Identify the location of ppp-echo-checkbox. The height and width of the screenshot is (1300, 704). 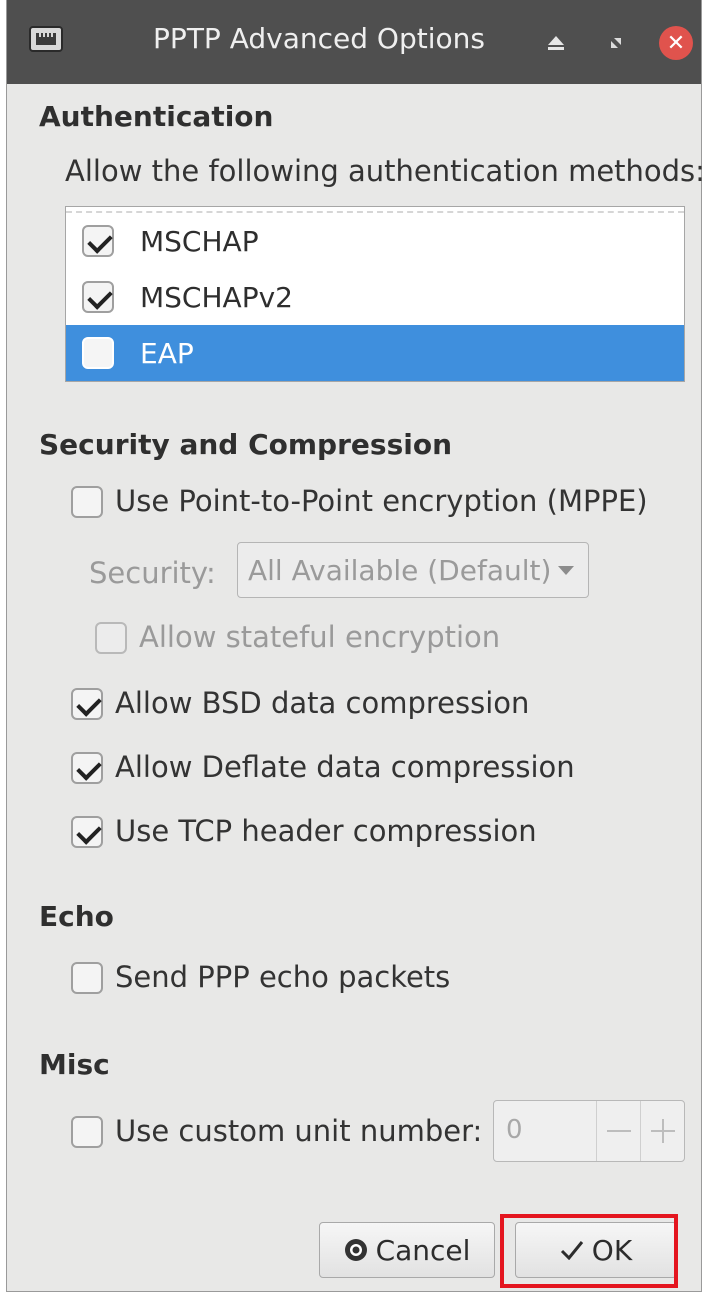
(87, 978).